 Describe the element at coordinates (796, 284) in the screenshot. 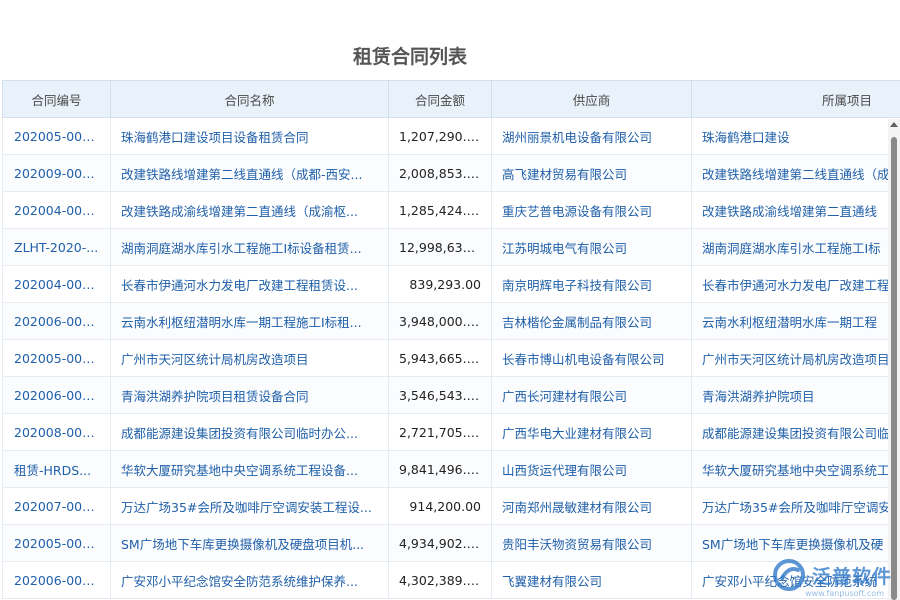

I see `cell-project: 长春市伊通河水力发电厂改建工程` at that location.